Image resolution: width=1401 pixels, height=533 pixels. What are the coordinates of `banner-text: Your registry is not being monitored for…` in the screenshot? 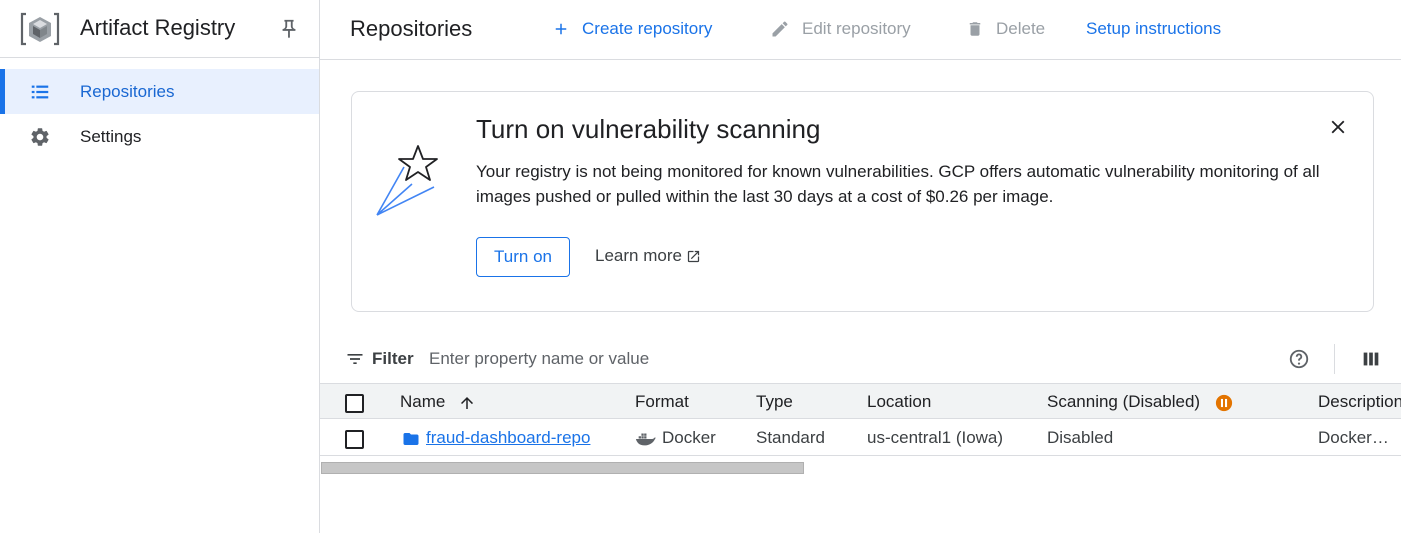 It's located at (898, 184).